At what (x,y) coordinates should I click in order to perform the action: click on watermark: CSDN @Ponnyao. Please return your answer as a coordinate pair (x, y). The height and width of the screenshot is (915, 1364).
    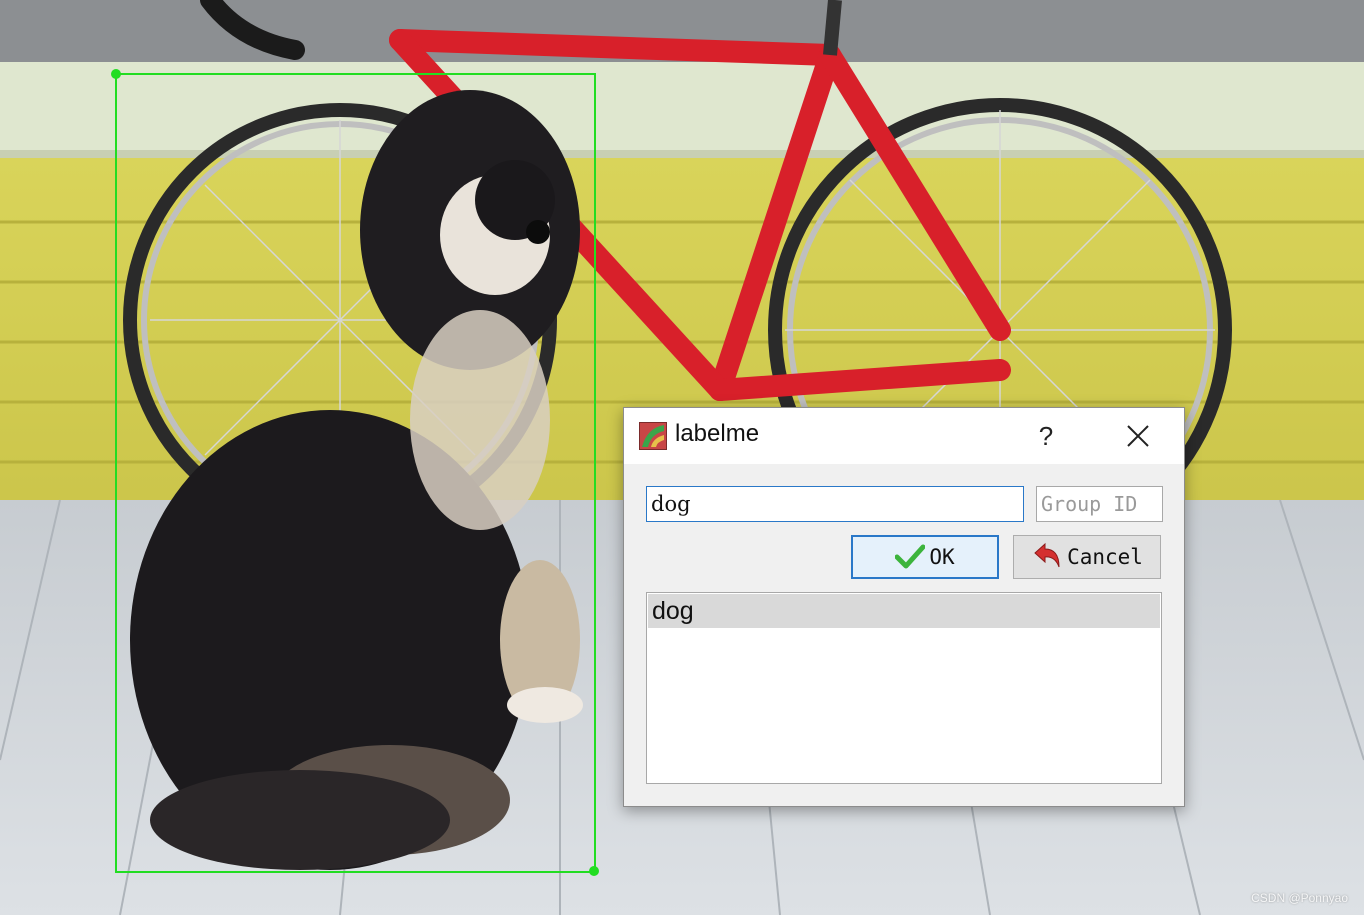
    Looking at the image, I should click on (1299, 898).